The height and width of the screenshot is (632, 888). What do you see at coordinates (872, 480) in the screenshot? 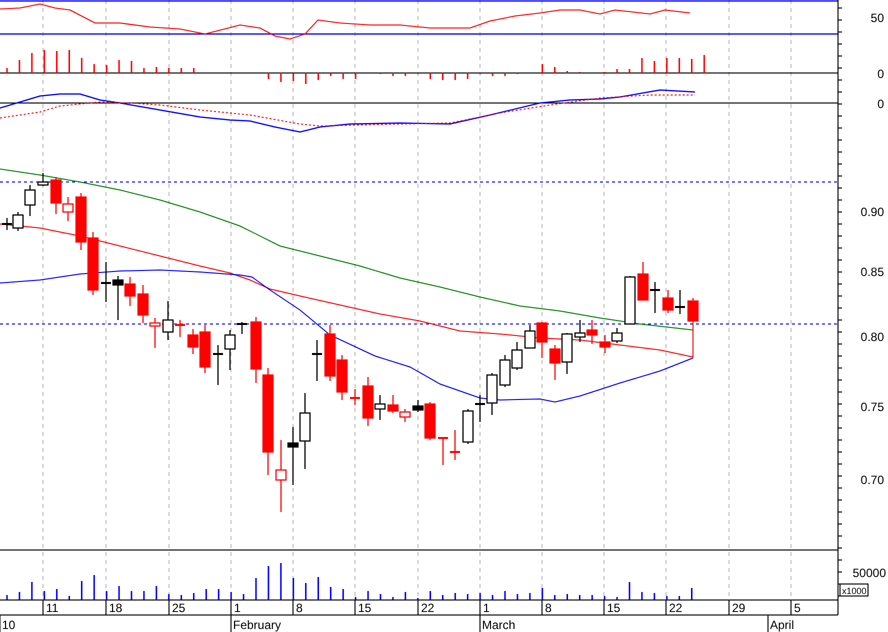
I see `axis-label: 0.70` at bounding box center [872, 480].